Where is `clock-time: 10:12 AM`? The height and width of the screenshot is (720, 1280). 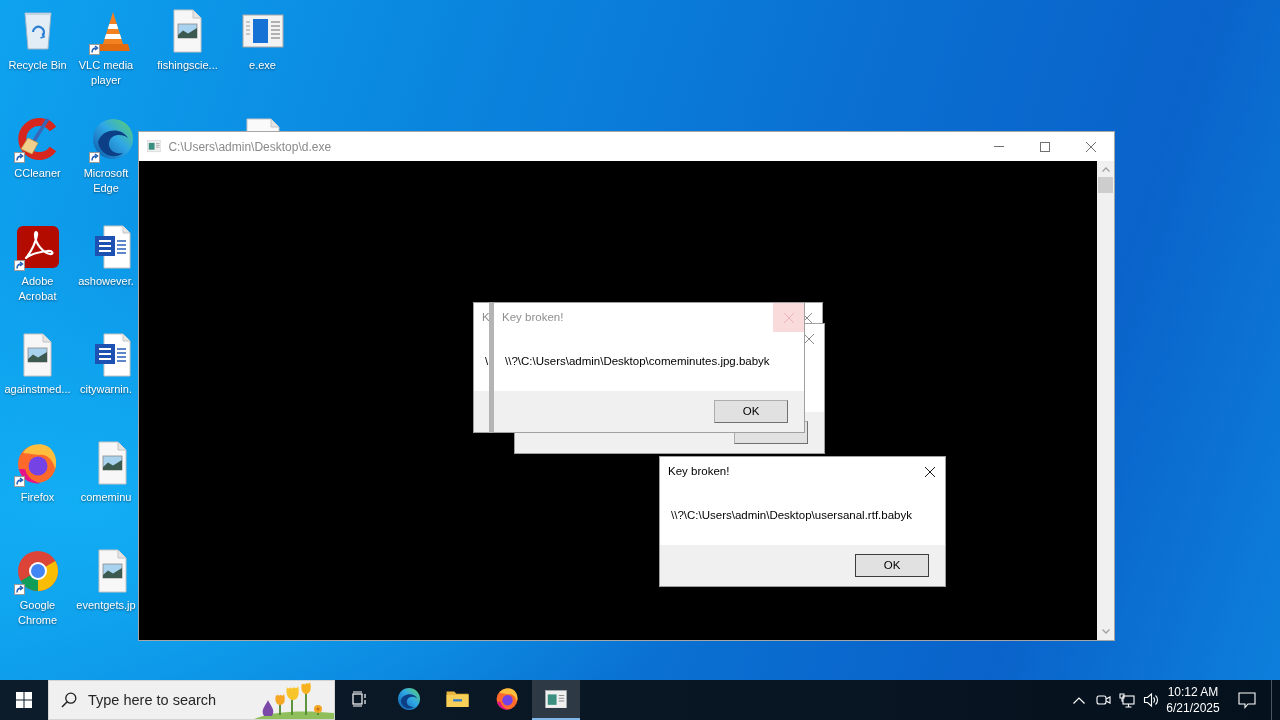
clock-time: 10:12 AM is located at coordinates (1193, 692).